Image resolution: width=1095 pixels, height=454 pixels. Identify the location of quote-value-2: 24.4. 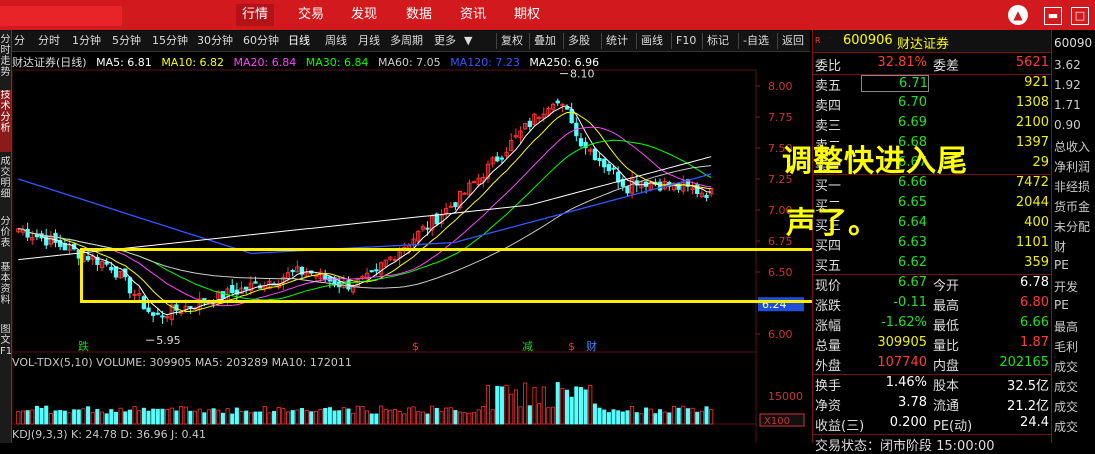
(1034, 422).